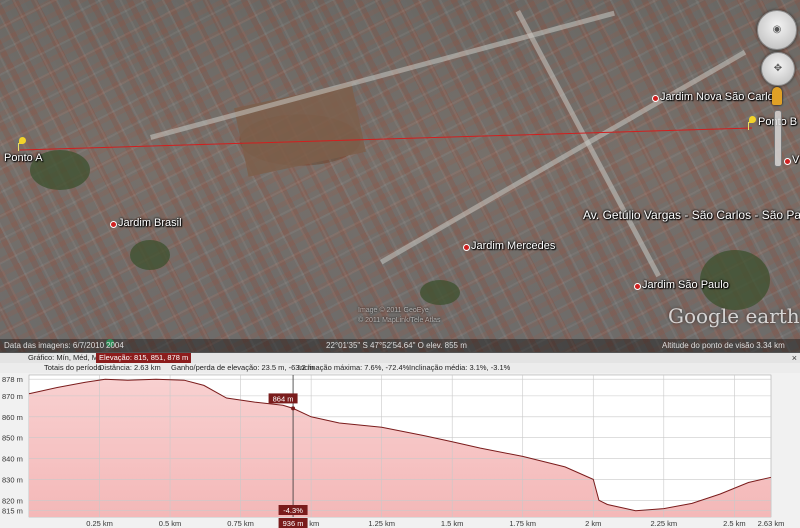 Image resolution: width=800 pixels, height=528 pixels. Describe the element at coordinates (353, 368) in the screenshot. I see `max-slope-stat: Inclinação máxima: 7.6%, -72.4%` at that location.